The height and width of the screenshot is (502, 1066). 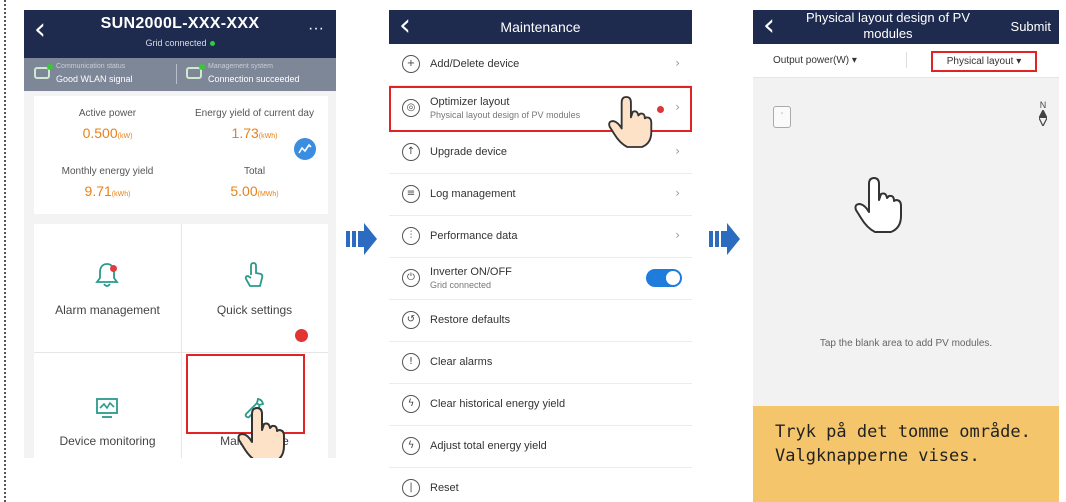 I want to click on physical-layout-dropdown: Physical layout ▾, so click(x=984, y=61).